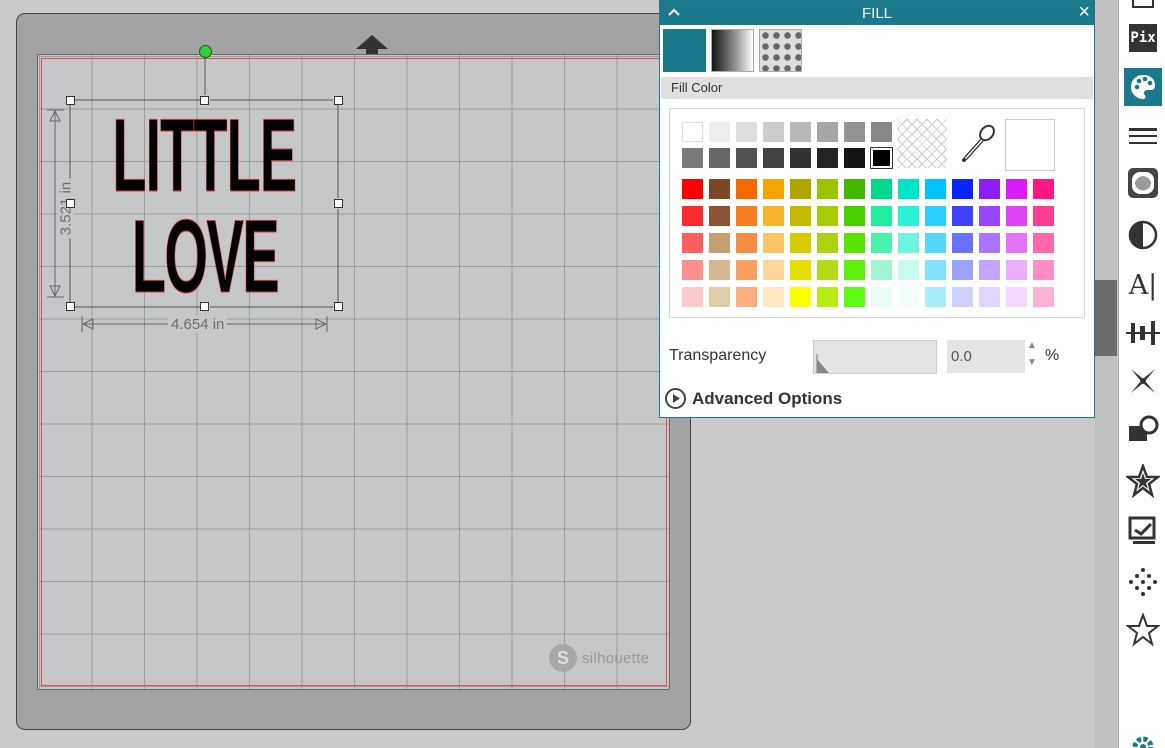  Describe the element at coordinates (674, 12) in the screenshot. I see `chevron-up-icon` at that location.